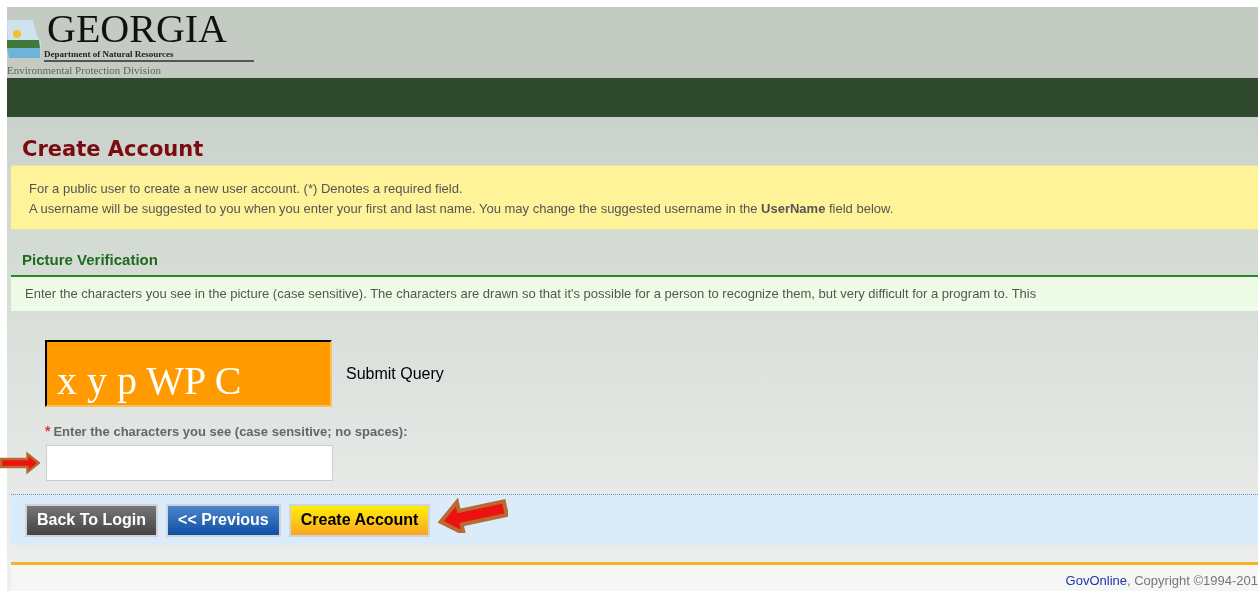 The image size is (1258, 591). I want to click on govonline-link: GovOnline, so click(1096, 580).